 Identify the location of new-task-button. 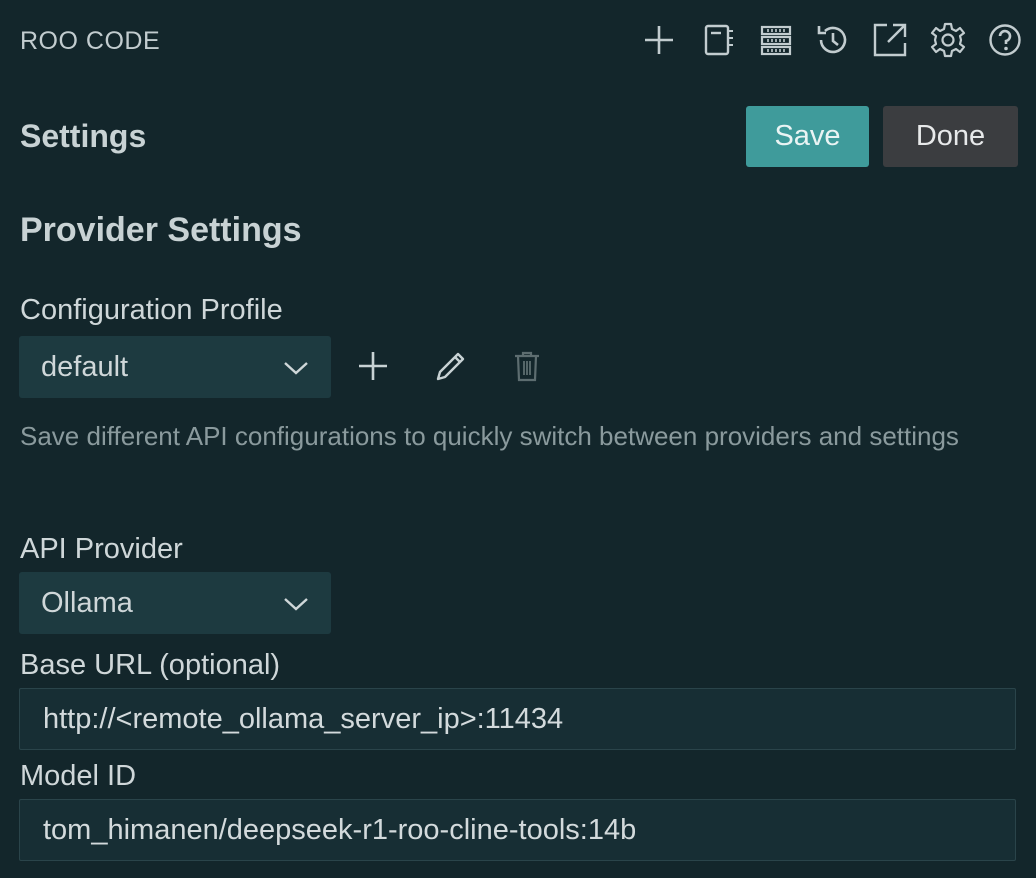
(659, 40).